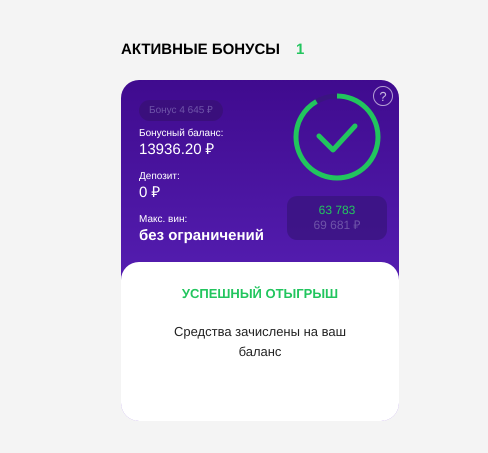  I want to click on wagered-amount: 63 783, so click(337, 210).